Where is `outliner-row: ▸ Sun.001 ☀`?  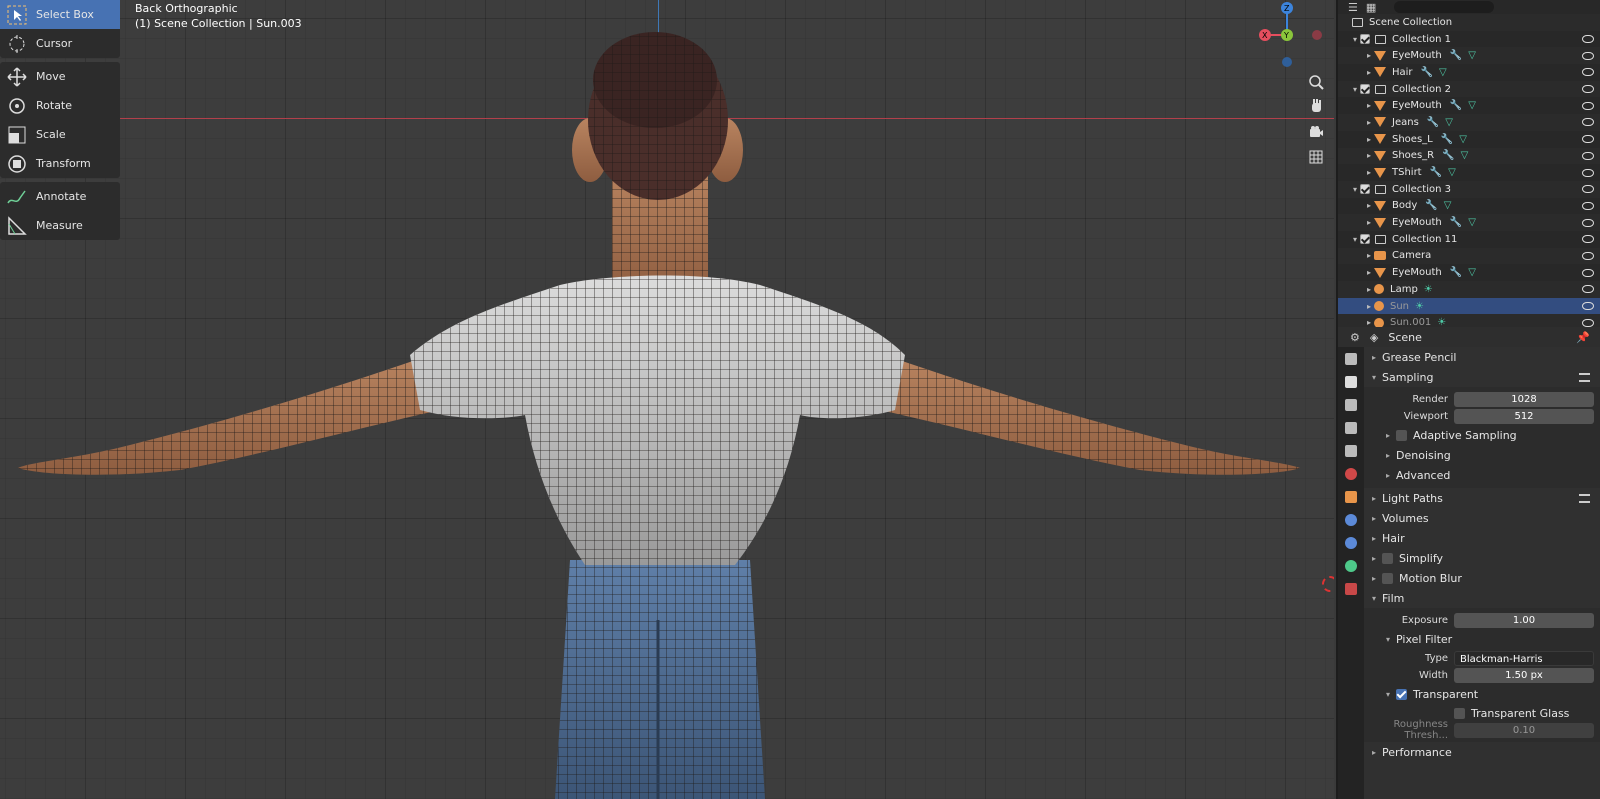 outliner-row: ▸ Sun.001 ☀ is located at coordinates (1469, 320).